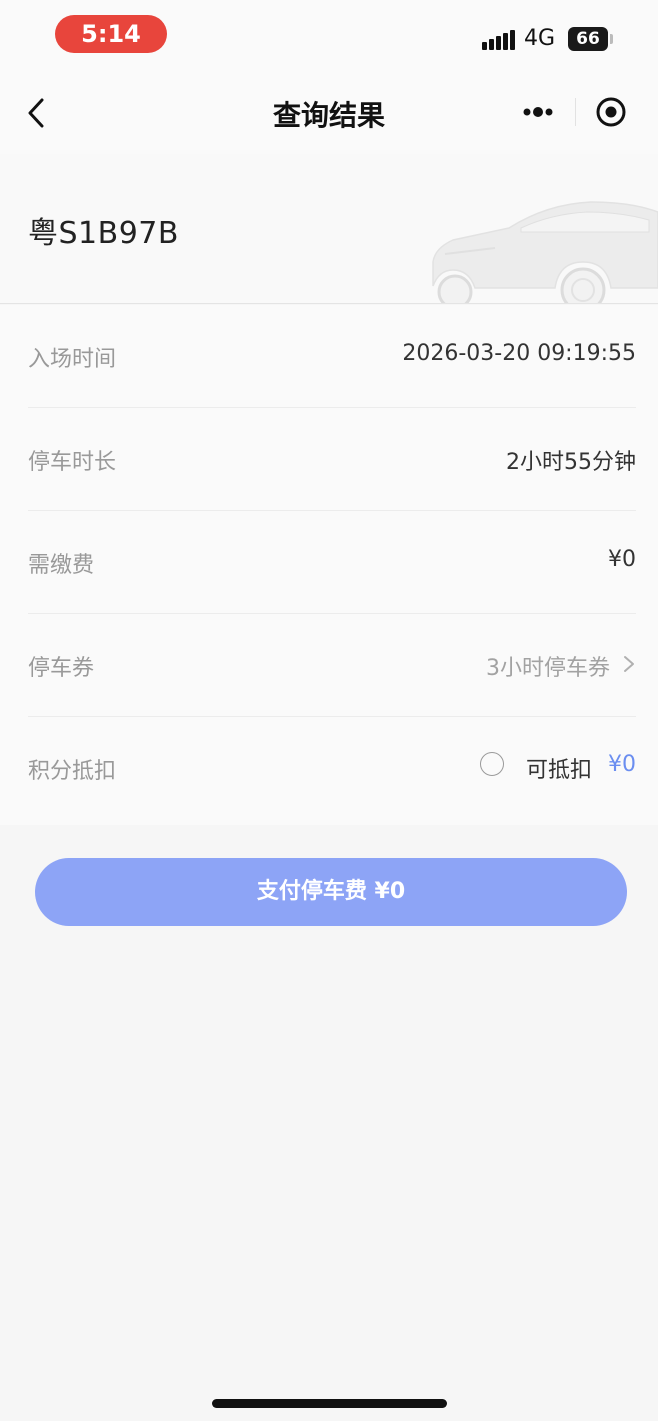 This screenshot has height=1421, width=658. What do you see at coordinates (629, 664) in the screenshot?
I see `chevron-right-icon` at bounding box center [629, 664].